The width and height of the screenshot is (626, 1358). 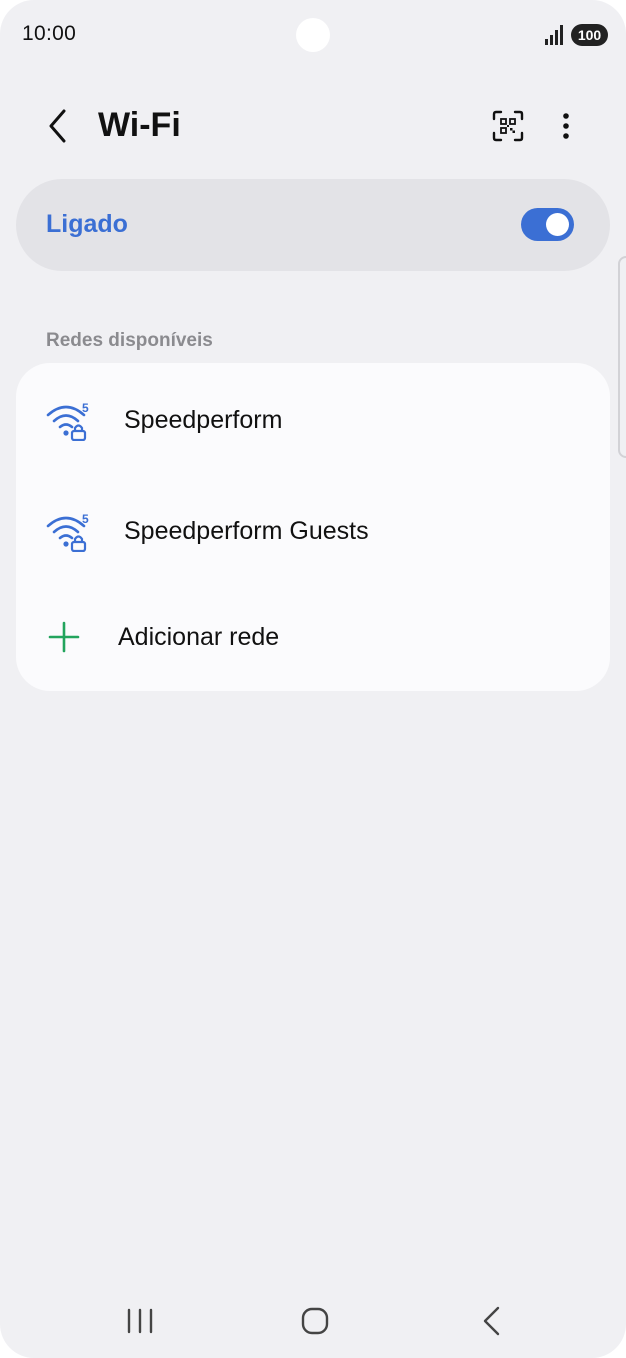 What do you see at coordinates (140, 1321) in the screenshot?
I see `recent-apps-icon` at bounding box center [140, 1321].